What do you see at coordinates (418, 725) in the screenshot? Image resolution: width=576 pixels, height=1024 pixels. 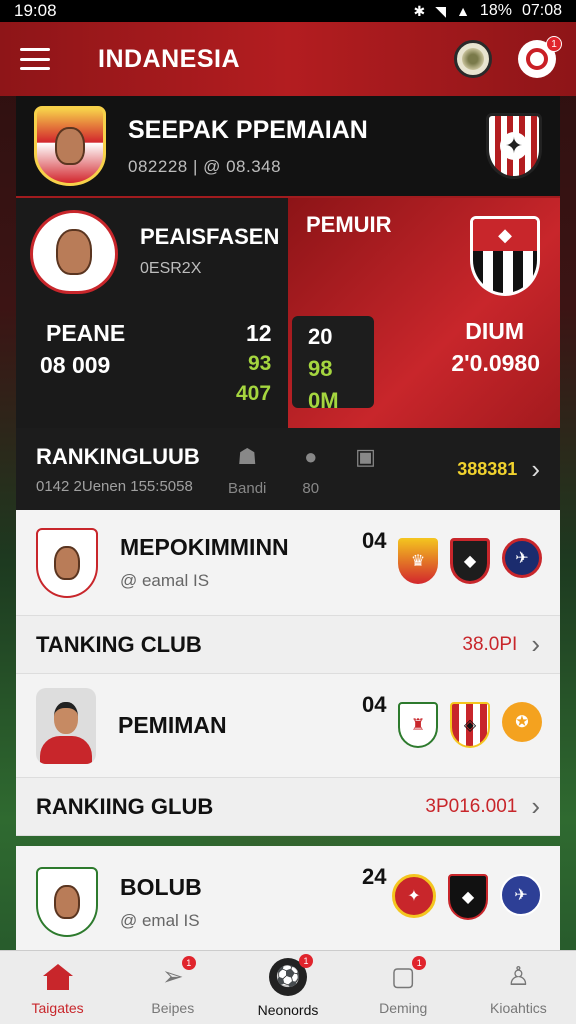 I see `green-crest-icon: ♜` at bounding box center [418, 725].